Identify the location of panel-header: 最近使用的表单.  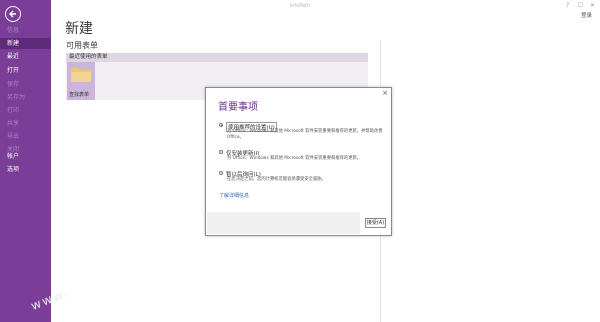
(217, 57).